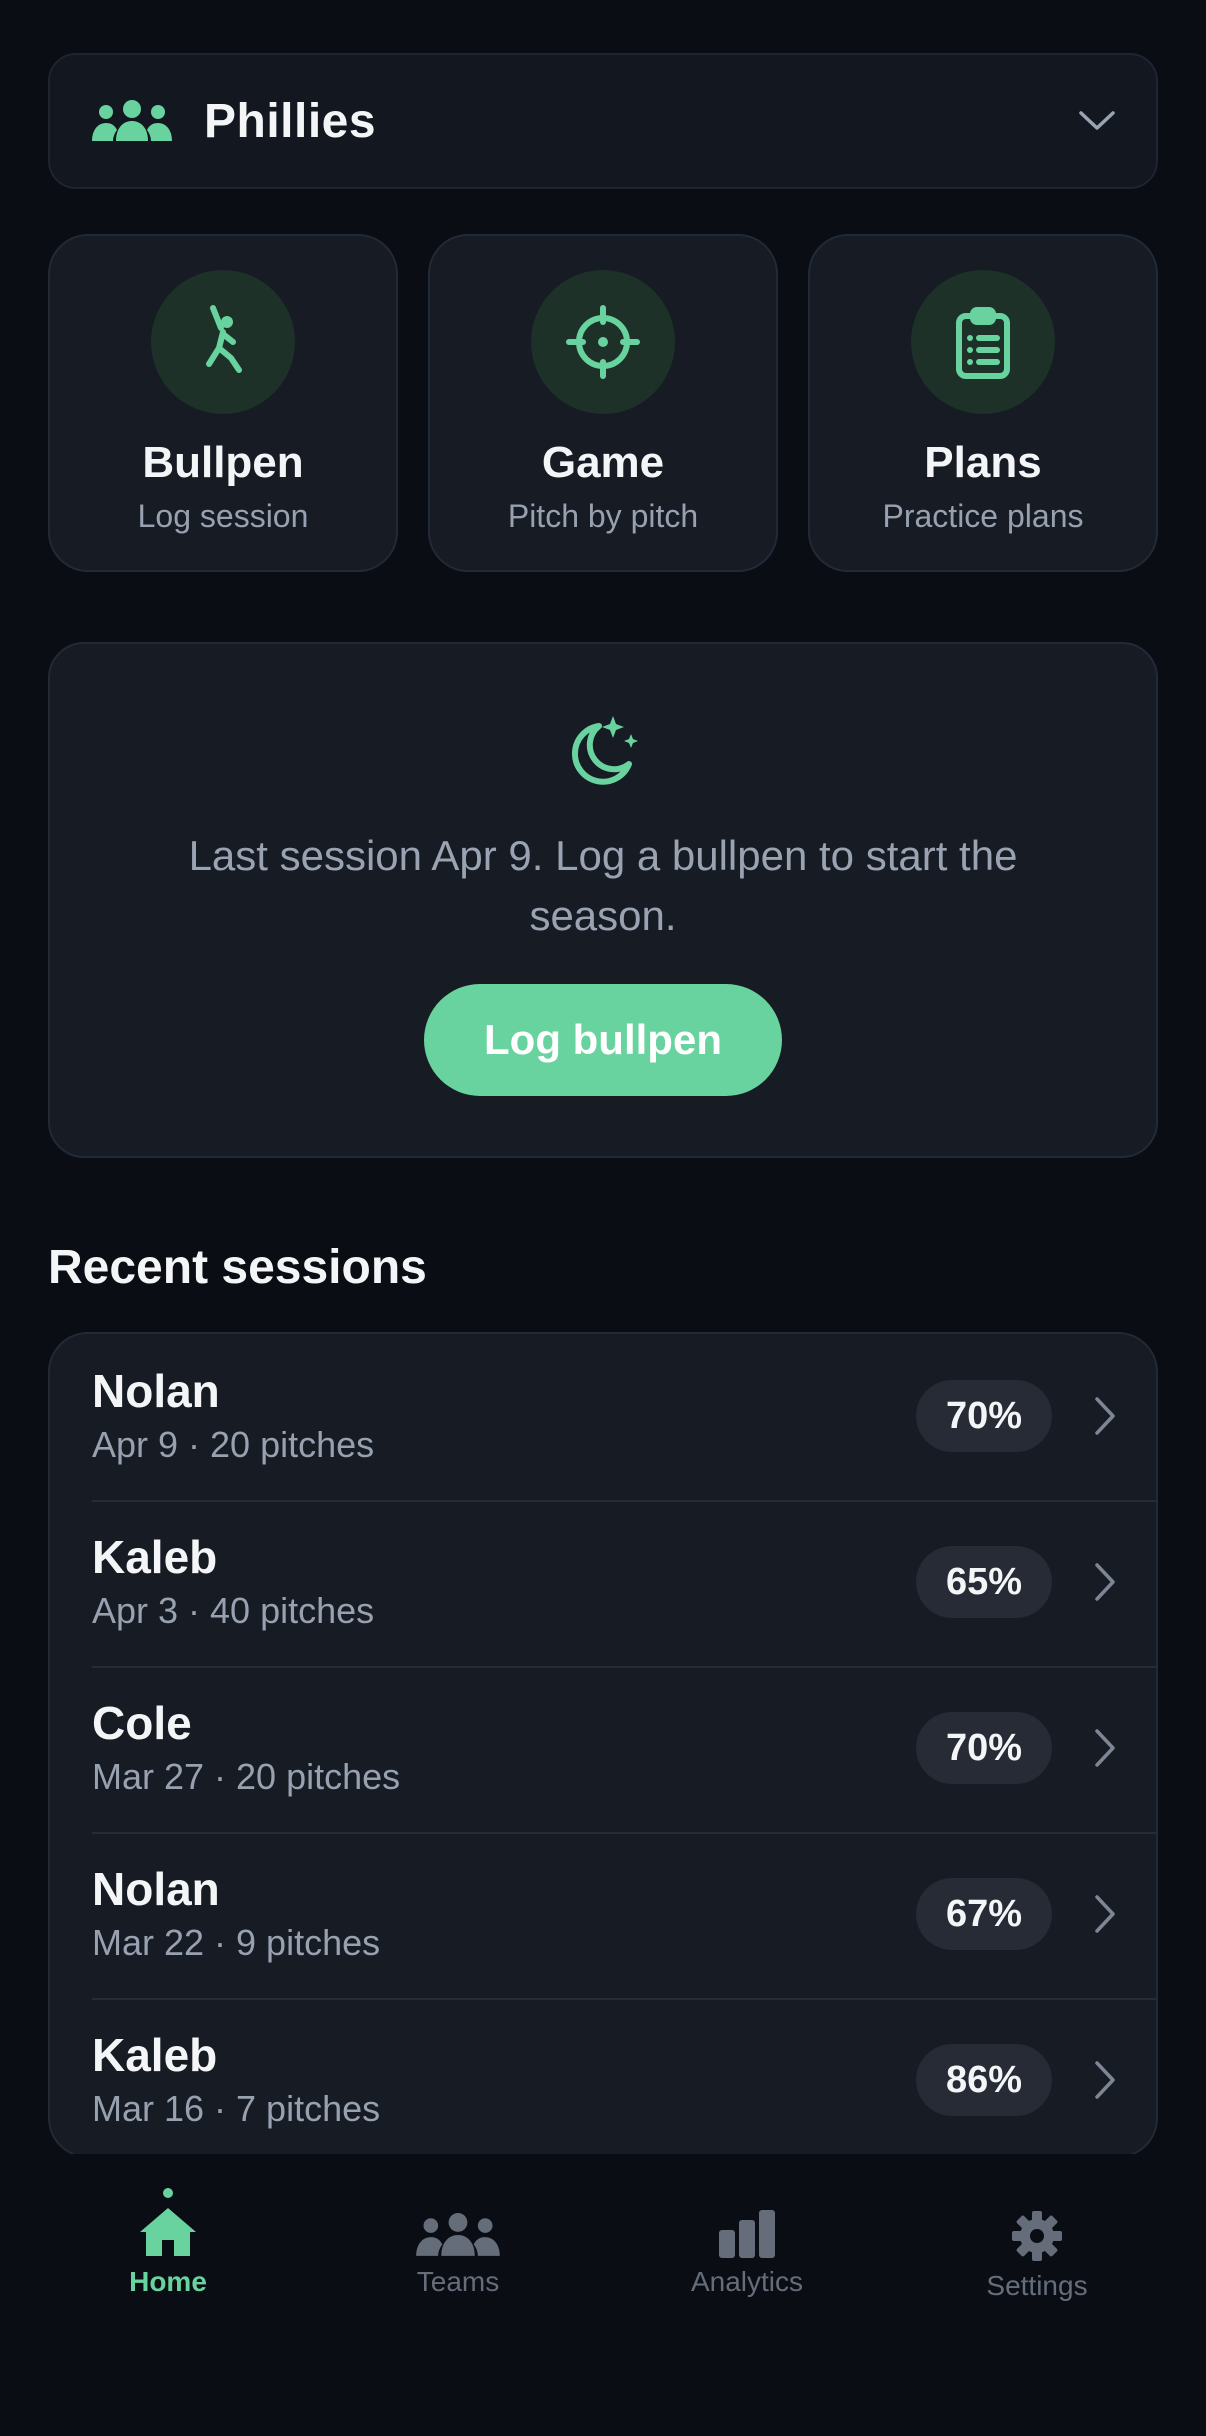 The width and height of the screenshot is (1206, 2436). I want to click on tab-teams: Teams, so click(458, 2255).